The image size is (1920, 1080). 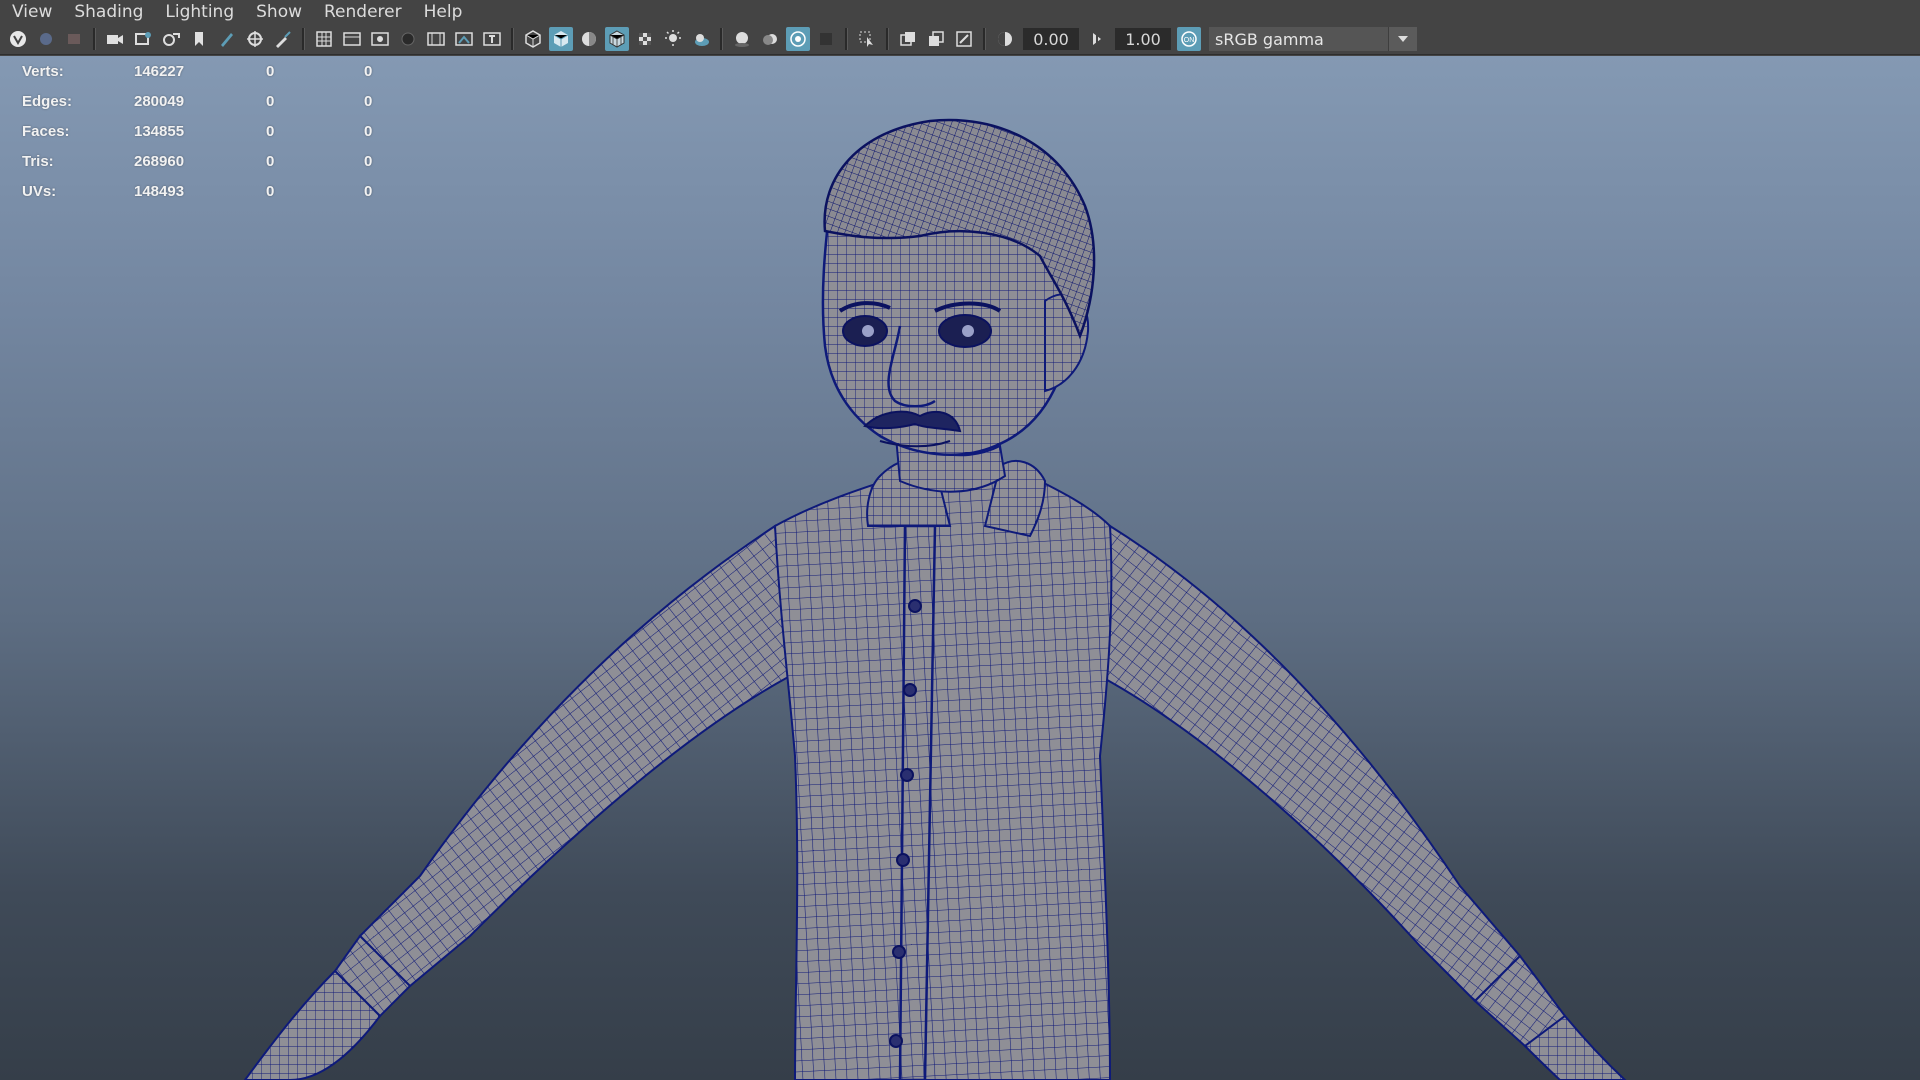 I want to click on hud-value: 134855, so click(x=159, y=131).